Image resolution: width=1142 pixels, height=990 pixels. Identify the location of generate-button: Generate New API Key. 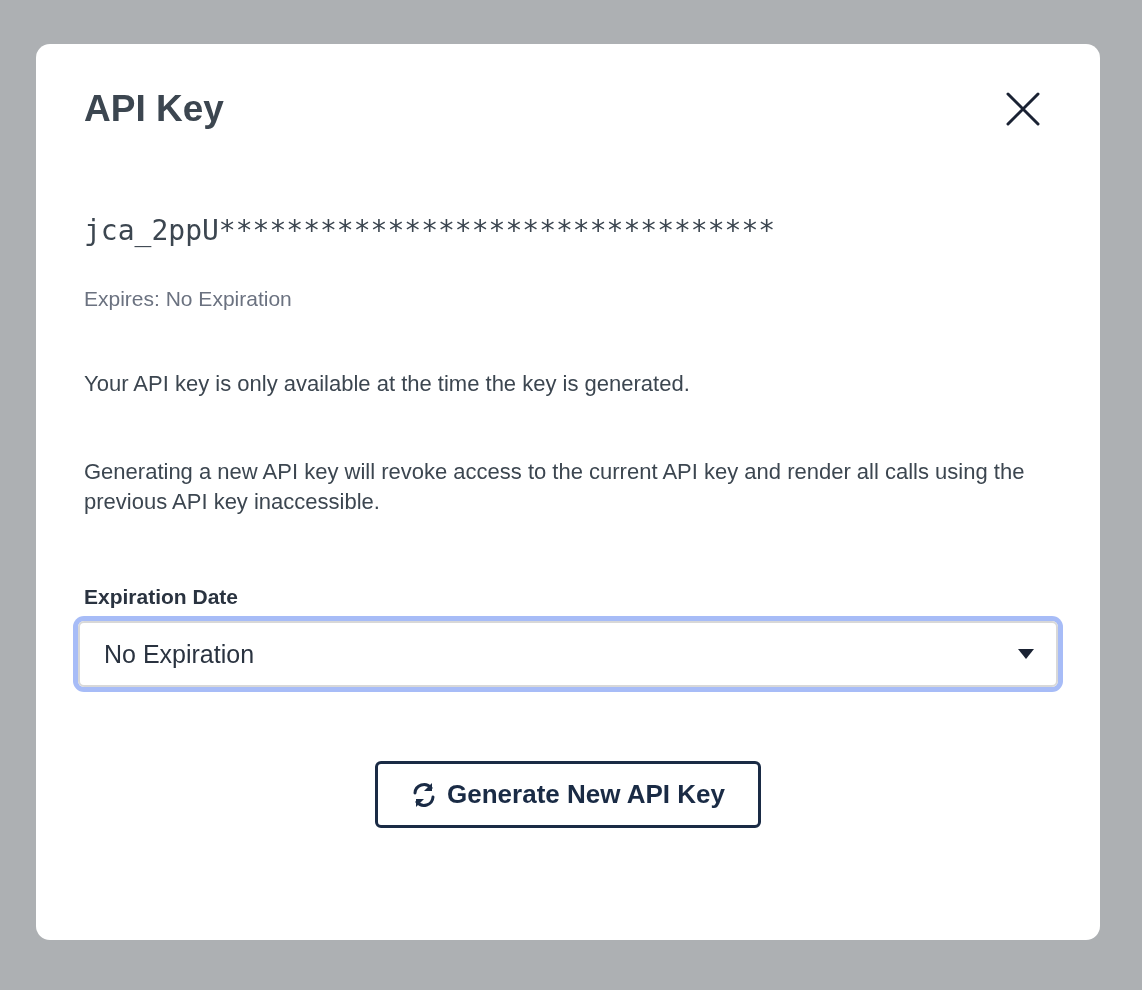
(568, 794).